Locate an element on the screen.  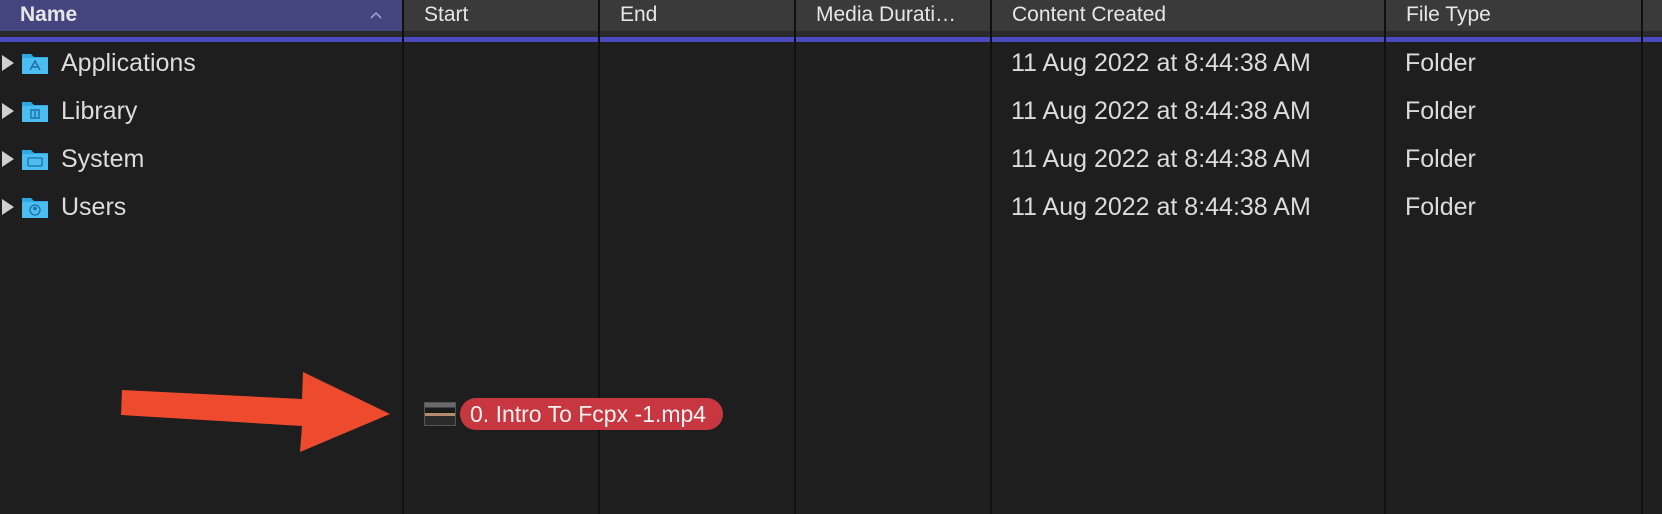
row-name: Users is located at coordinates (94, 207).